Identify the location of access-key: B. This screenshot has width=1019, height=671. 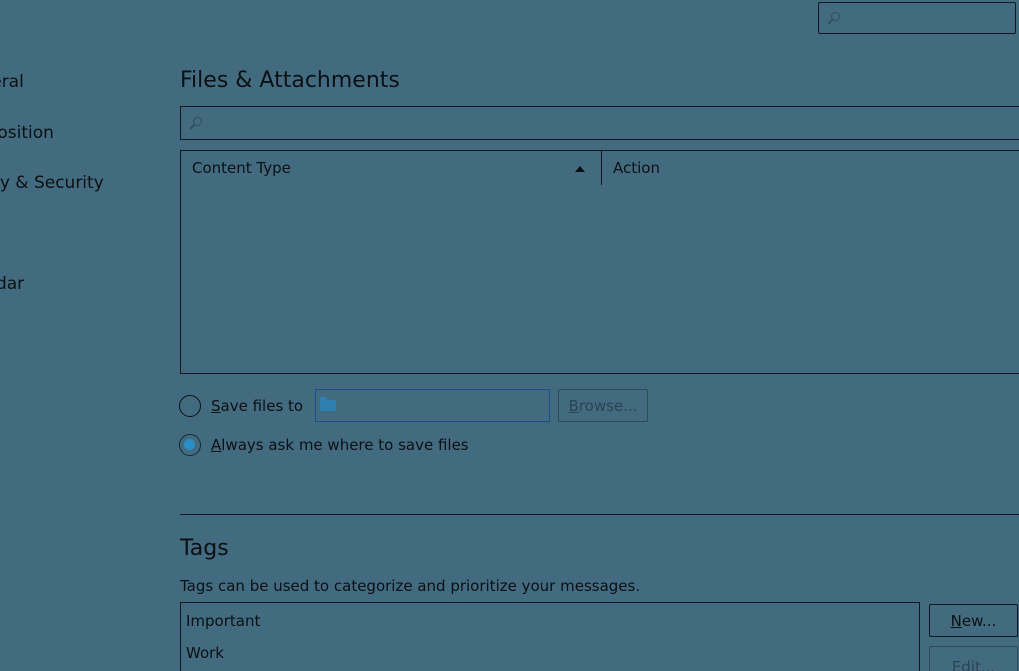
(573, 405).